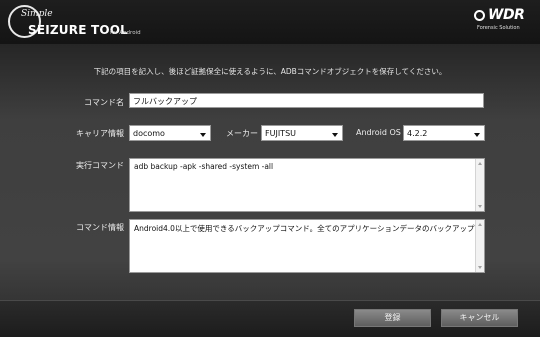  I want to click on carrier-value: docomo, so click(149, 133).